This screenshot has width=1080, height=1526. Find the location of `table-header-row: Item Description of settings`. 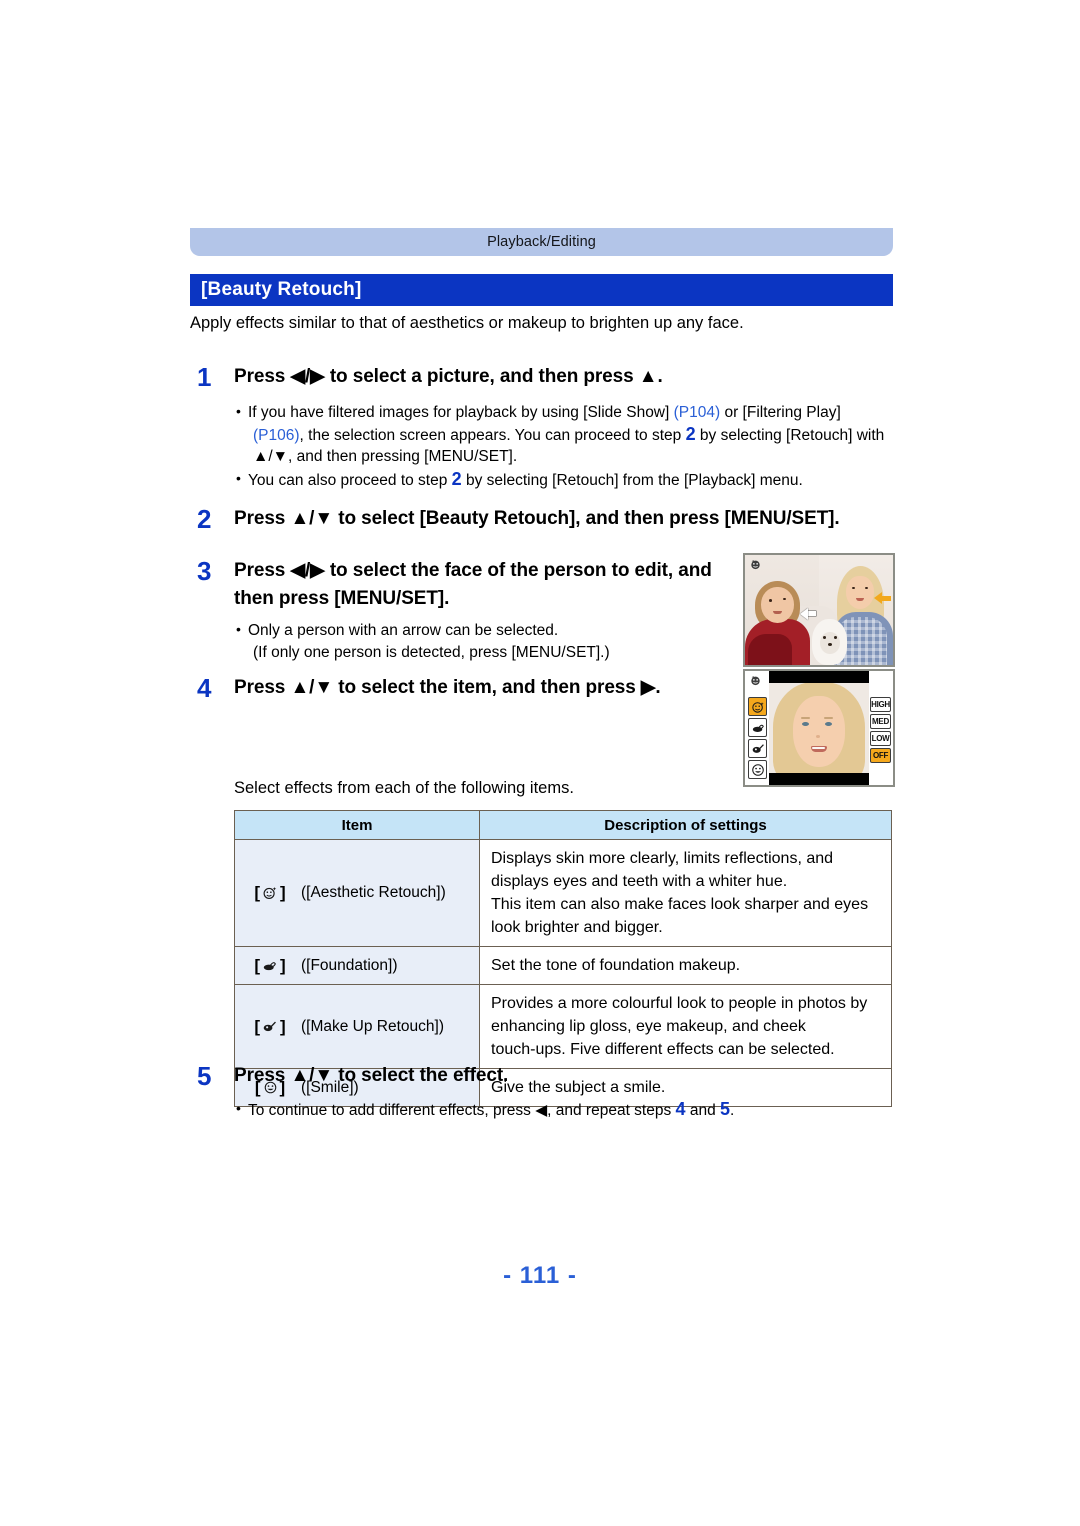

table-header-row: Item Description of settings is located at coordinates (563, 825).